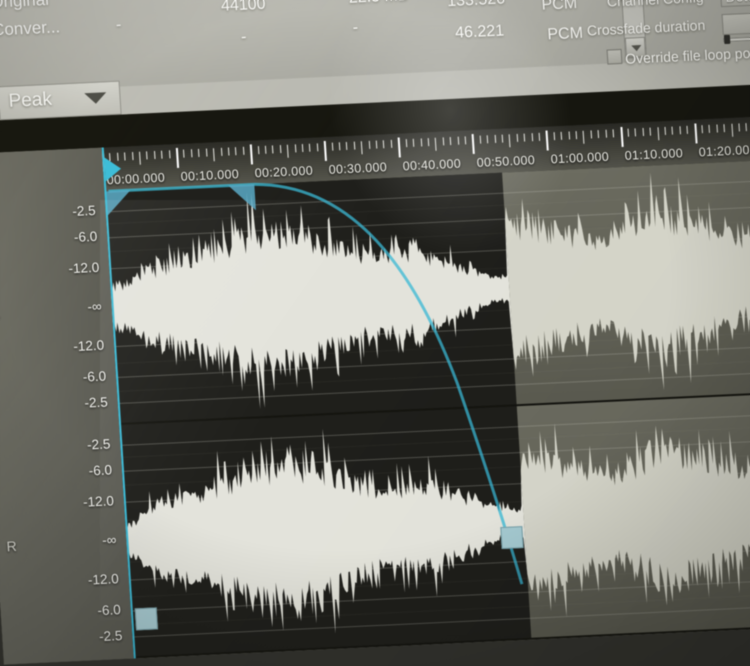  I want to click on override-loop-points-label: Override file loop points, so click(687, 55).